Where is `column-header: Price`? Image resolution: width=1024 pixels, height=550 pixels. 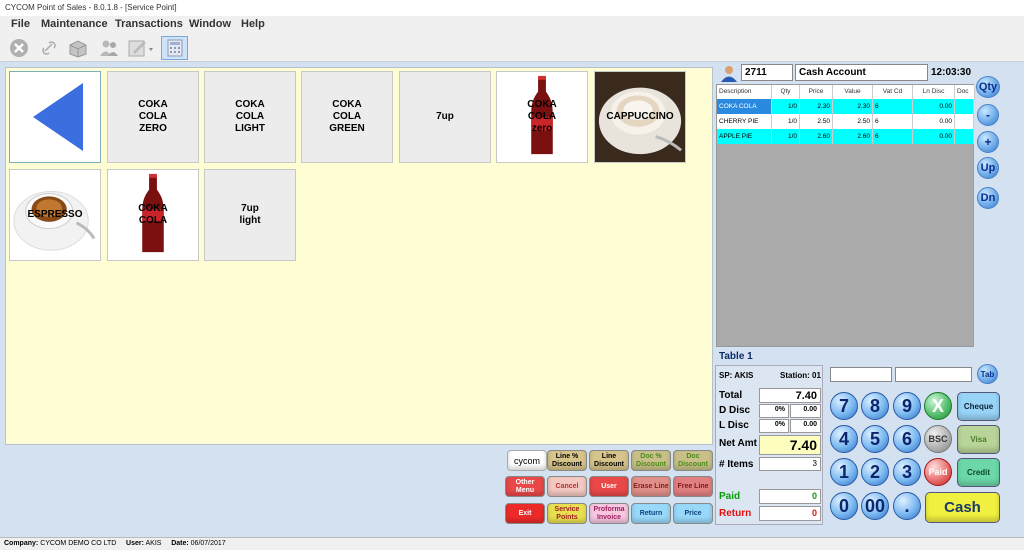
column-header: Price is located at coordinates (816, 92).